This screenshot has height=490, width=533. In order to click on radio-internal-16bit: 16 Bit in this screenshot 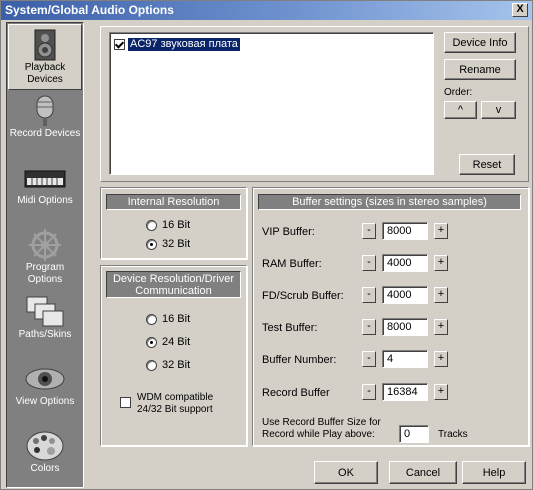, I will do `click(168, 225)`.